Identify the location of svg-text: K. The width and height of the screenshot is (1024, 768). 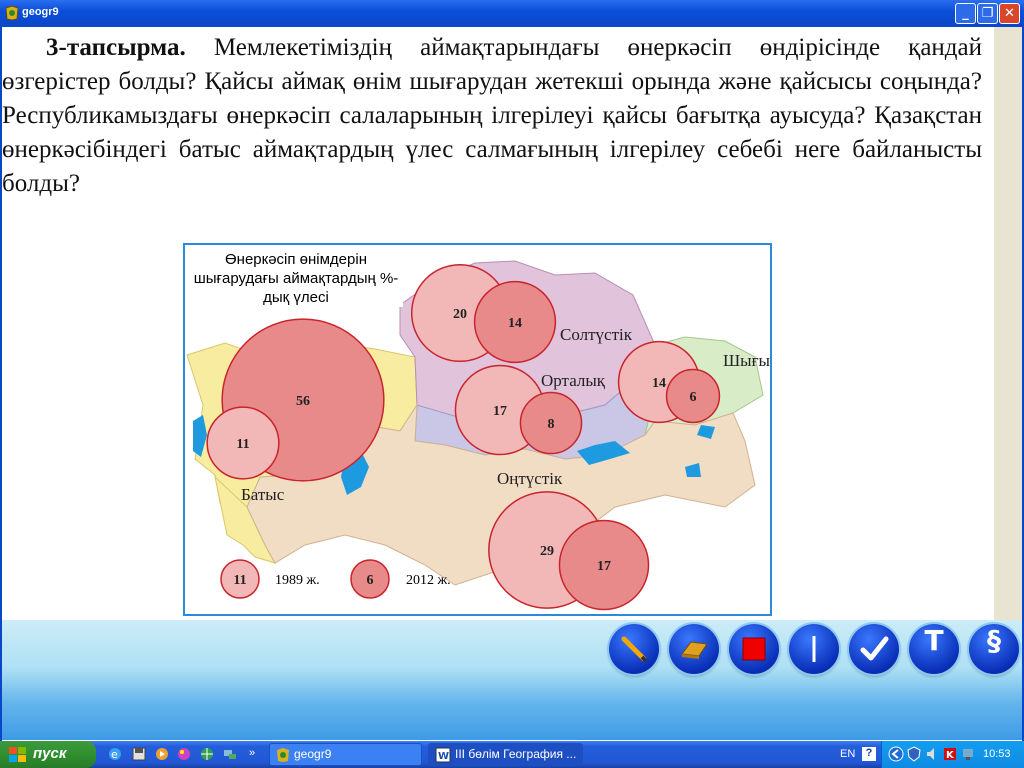
(950, 755).